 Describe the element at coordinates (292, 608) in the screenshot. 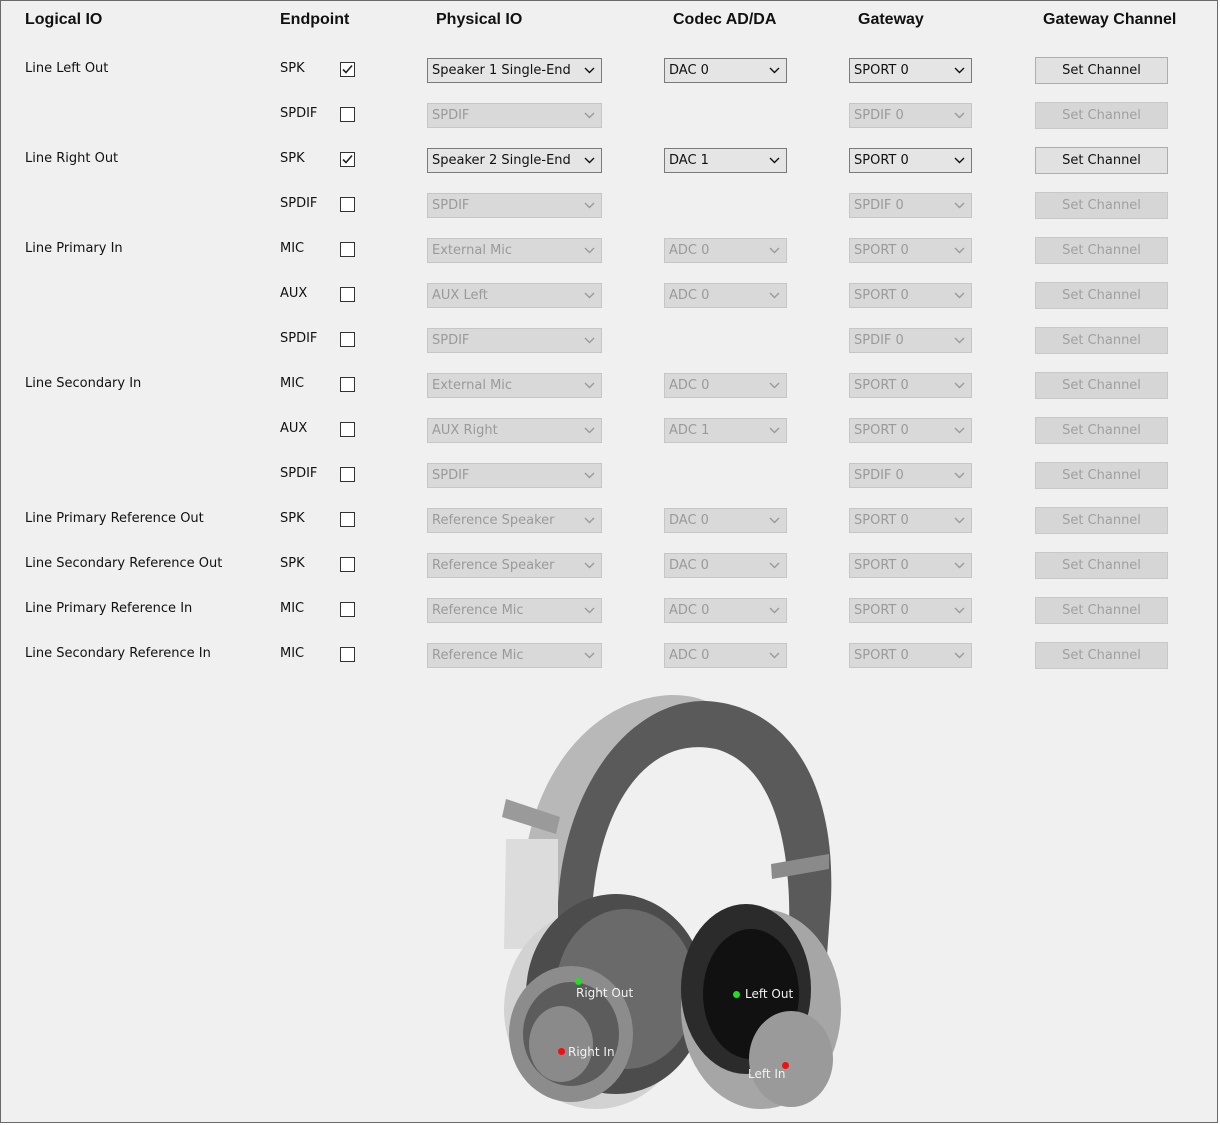

I see `endpoint-label: MIC` at that location.